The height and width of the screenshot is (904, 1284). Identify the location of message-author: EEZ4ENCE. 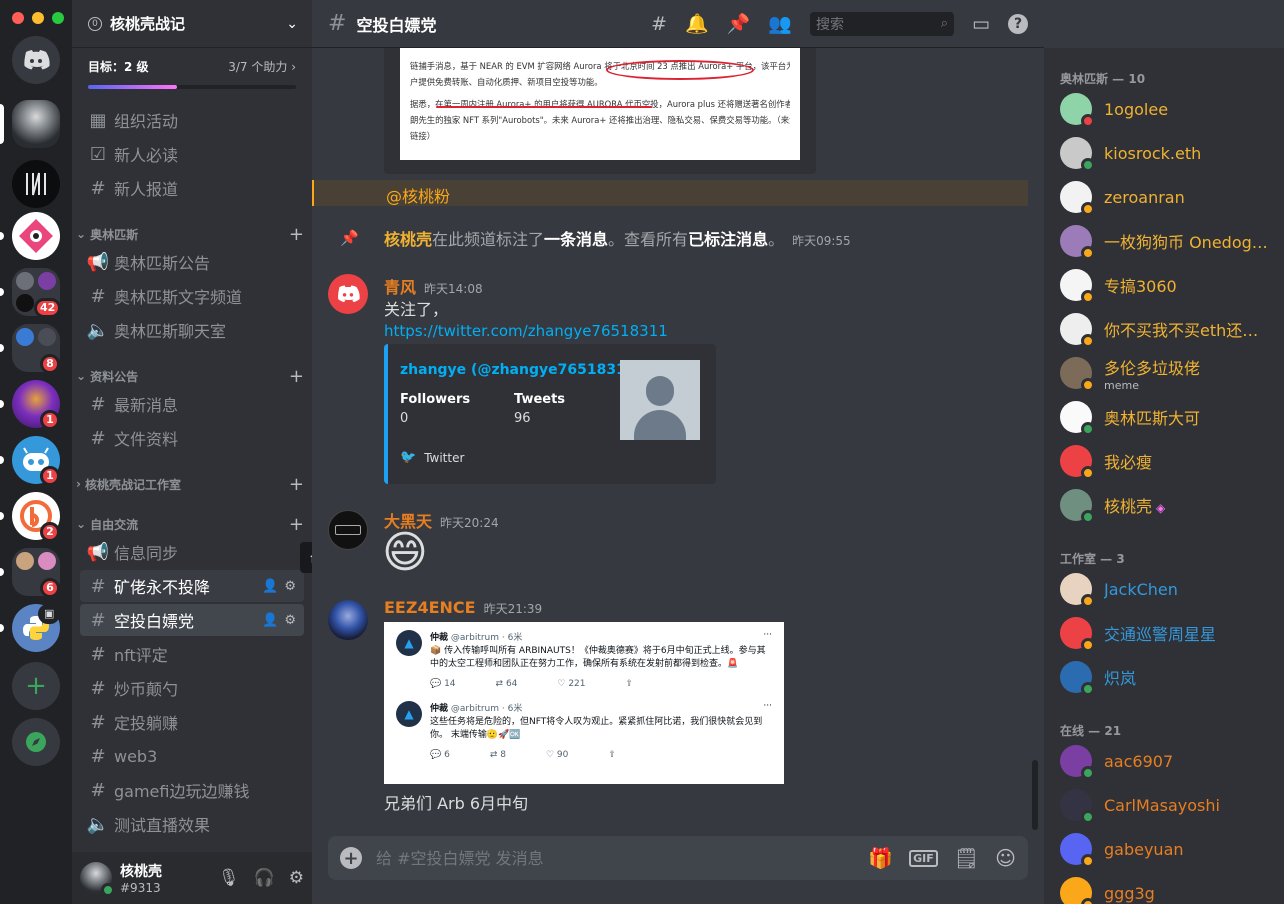
(430, 607).